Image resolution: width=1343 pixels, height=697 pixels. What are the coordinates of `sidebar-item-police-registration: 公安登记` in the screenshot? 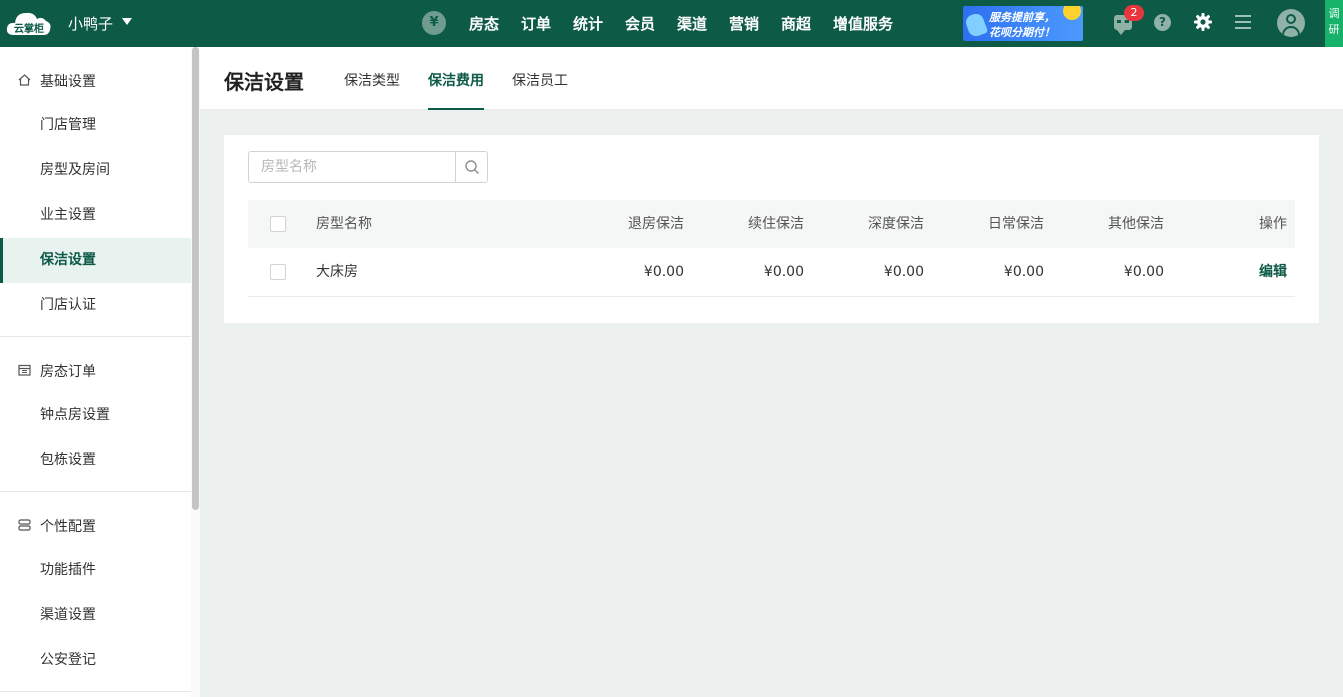 It's located at (95, 660).